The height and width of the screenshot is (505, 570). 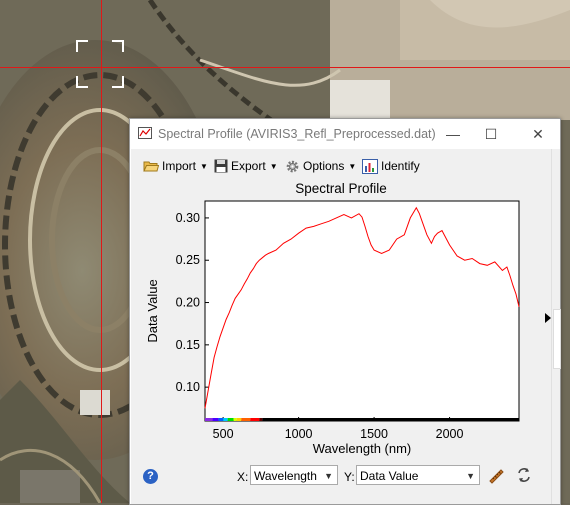 I want to click on toolbar: Import ▼ Export ▼ Options ▼ Identify, so click(x=341, y=166).